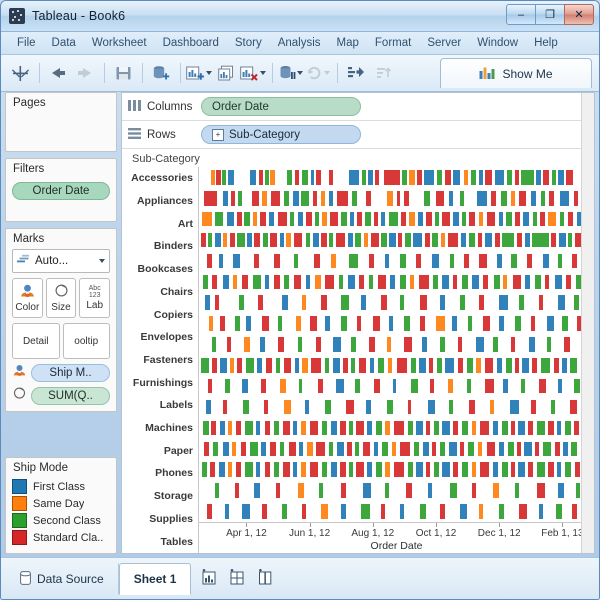 The width and height of the screenshot is (600, 600). Describe the element at coordinates (550, 14) in the screenshot. I see `maximize-button: ❐` at that location.